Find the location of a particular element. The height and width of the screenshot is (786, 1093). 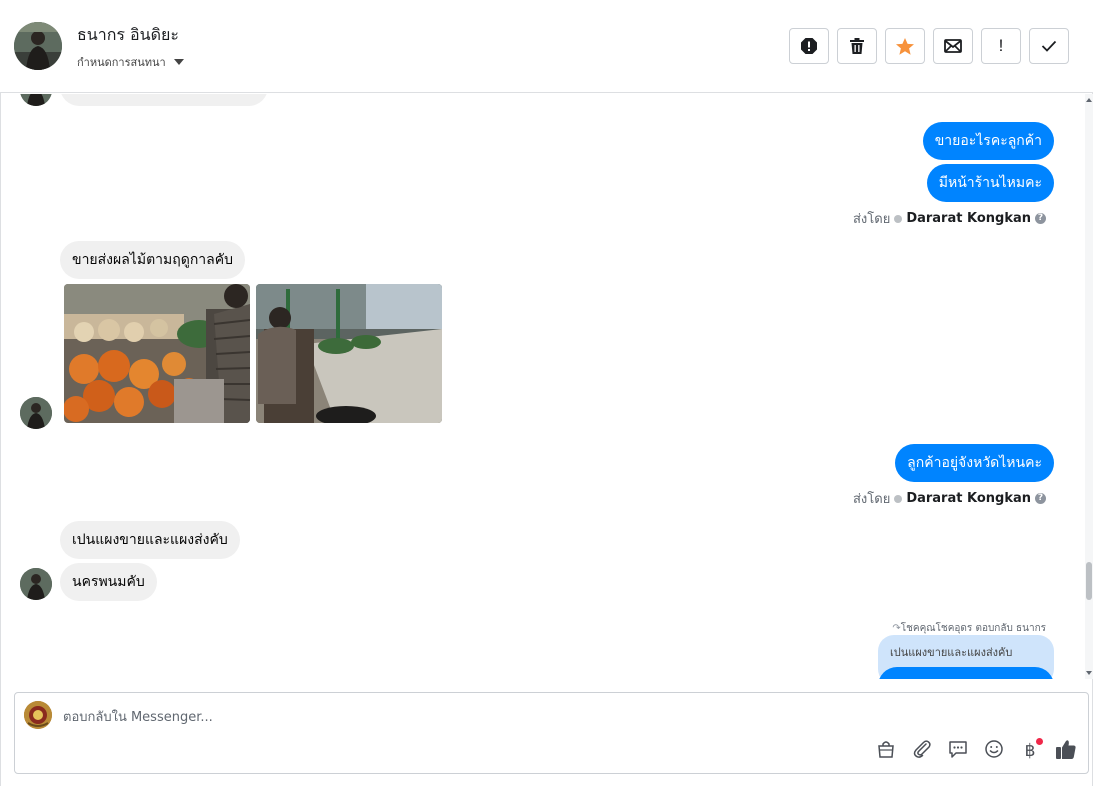

message-bubble-outgoing: ลูกค้าอยู่จังหวัดไหนคะ is located at coordinates (974, 463).